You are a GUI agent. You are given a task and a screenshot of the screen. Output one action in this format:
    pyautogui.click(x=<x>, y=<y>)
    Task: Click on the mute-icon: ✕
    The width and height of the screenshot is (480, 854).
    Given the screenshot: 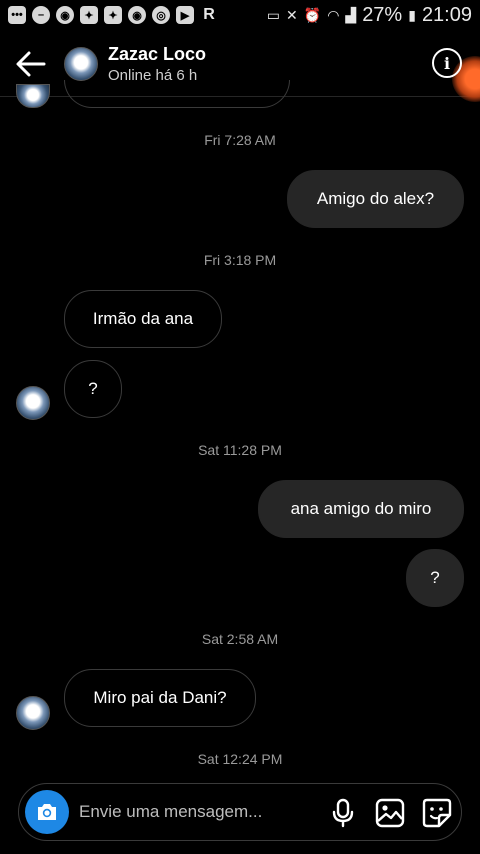 What is the action you would take?
    pyautogui.click(x=292, y=15)
    